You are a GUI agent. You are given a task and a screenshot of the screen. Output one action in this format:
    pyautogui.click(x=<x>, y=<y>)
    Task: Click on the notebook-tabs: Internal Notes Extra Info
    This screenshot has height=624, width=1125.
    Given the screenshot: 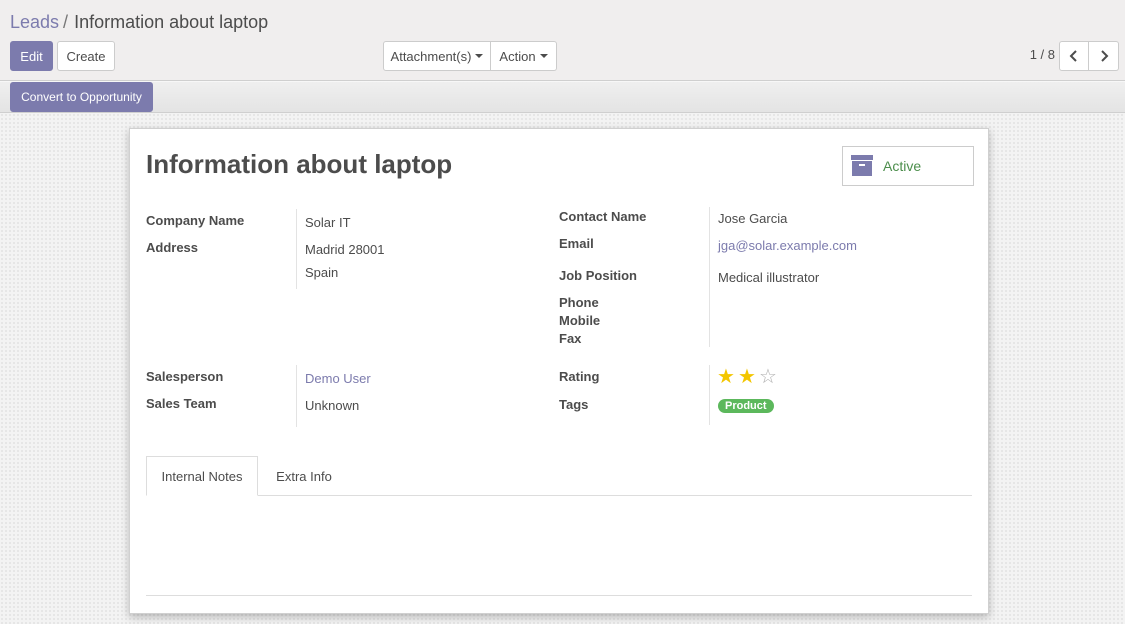 What is the action you would take?
    pyautogui.click(x=559, y=476)
    